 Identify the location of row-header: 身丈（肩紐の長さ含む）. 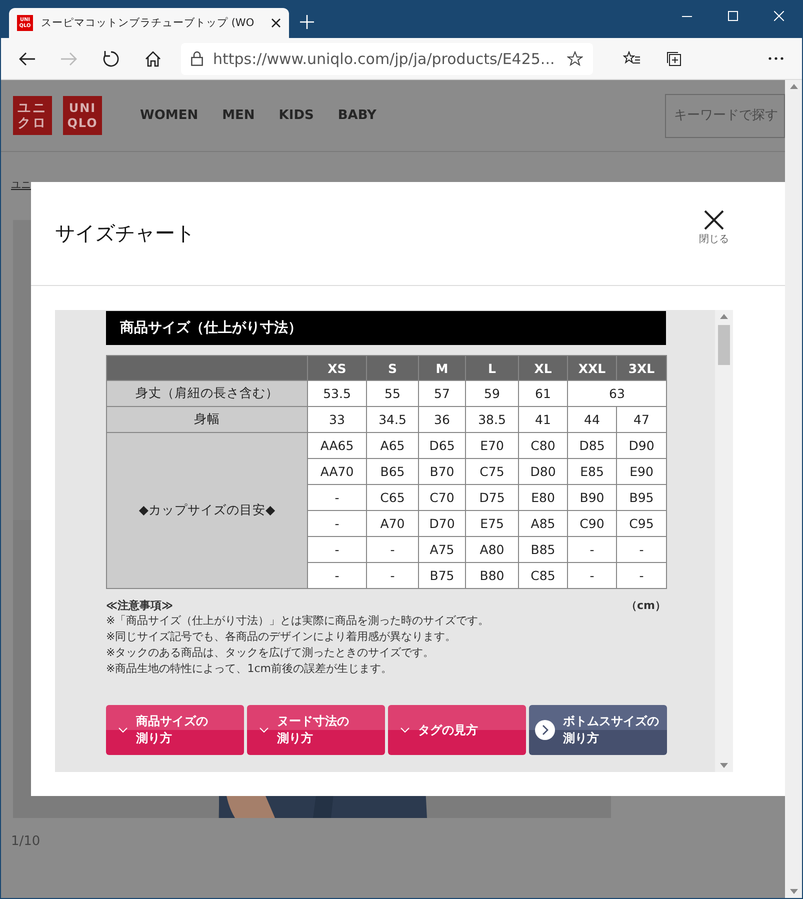
(207, 393).